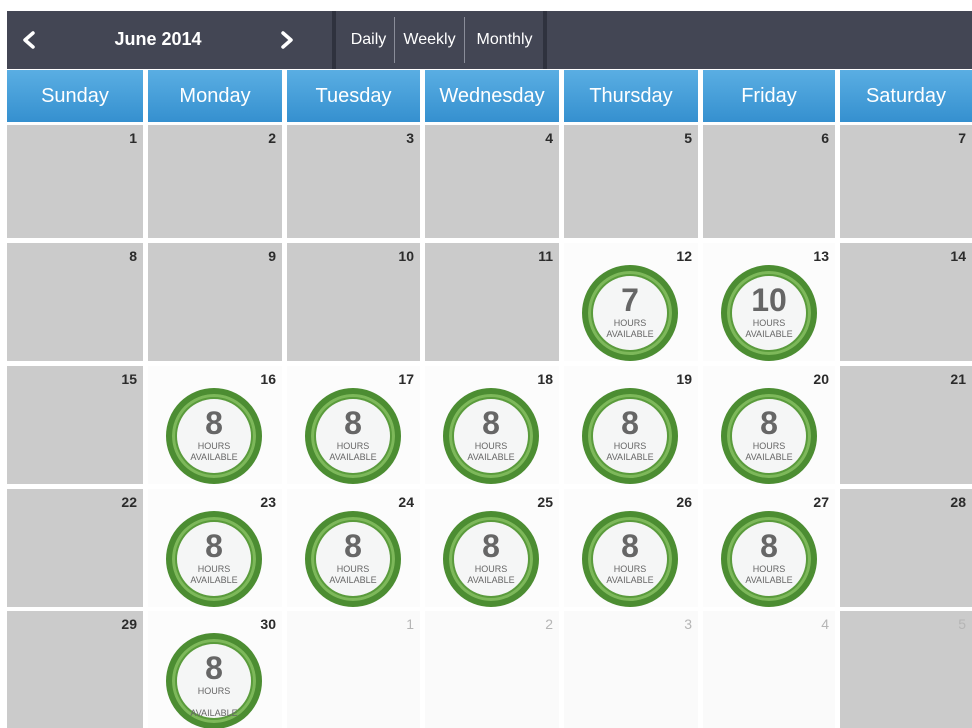 This screenshot has height=728, width=972. What do you see at coordinates (272, 256) in the screenshot?
I see `day-number: 9` at bounding box center [272, 256].